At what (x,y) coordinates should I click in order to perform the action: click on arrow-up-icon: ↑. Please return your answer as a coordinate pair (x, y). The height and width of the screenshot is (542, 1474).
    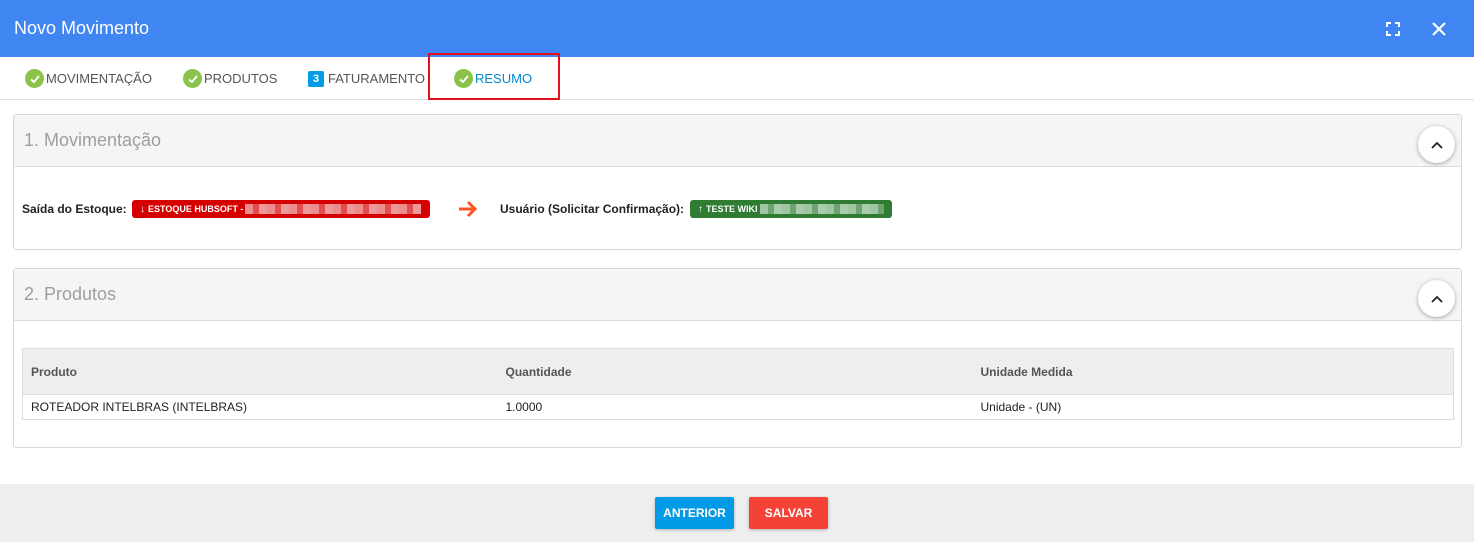
    Looking at the image, I should click on (700, 209).